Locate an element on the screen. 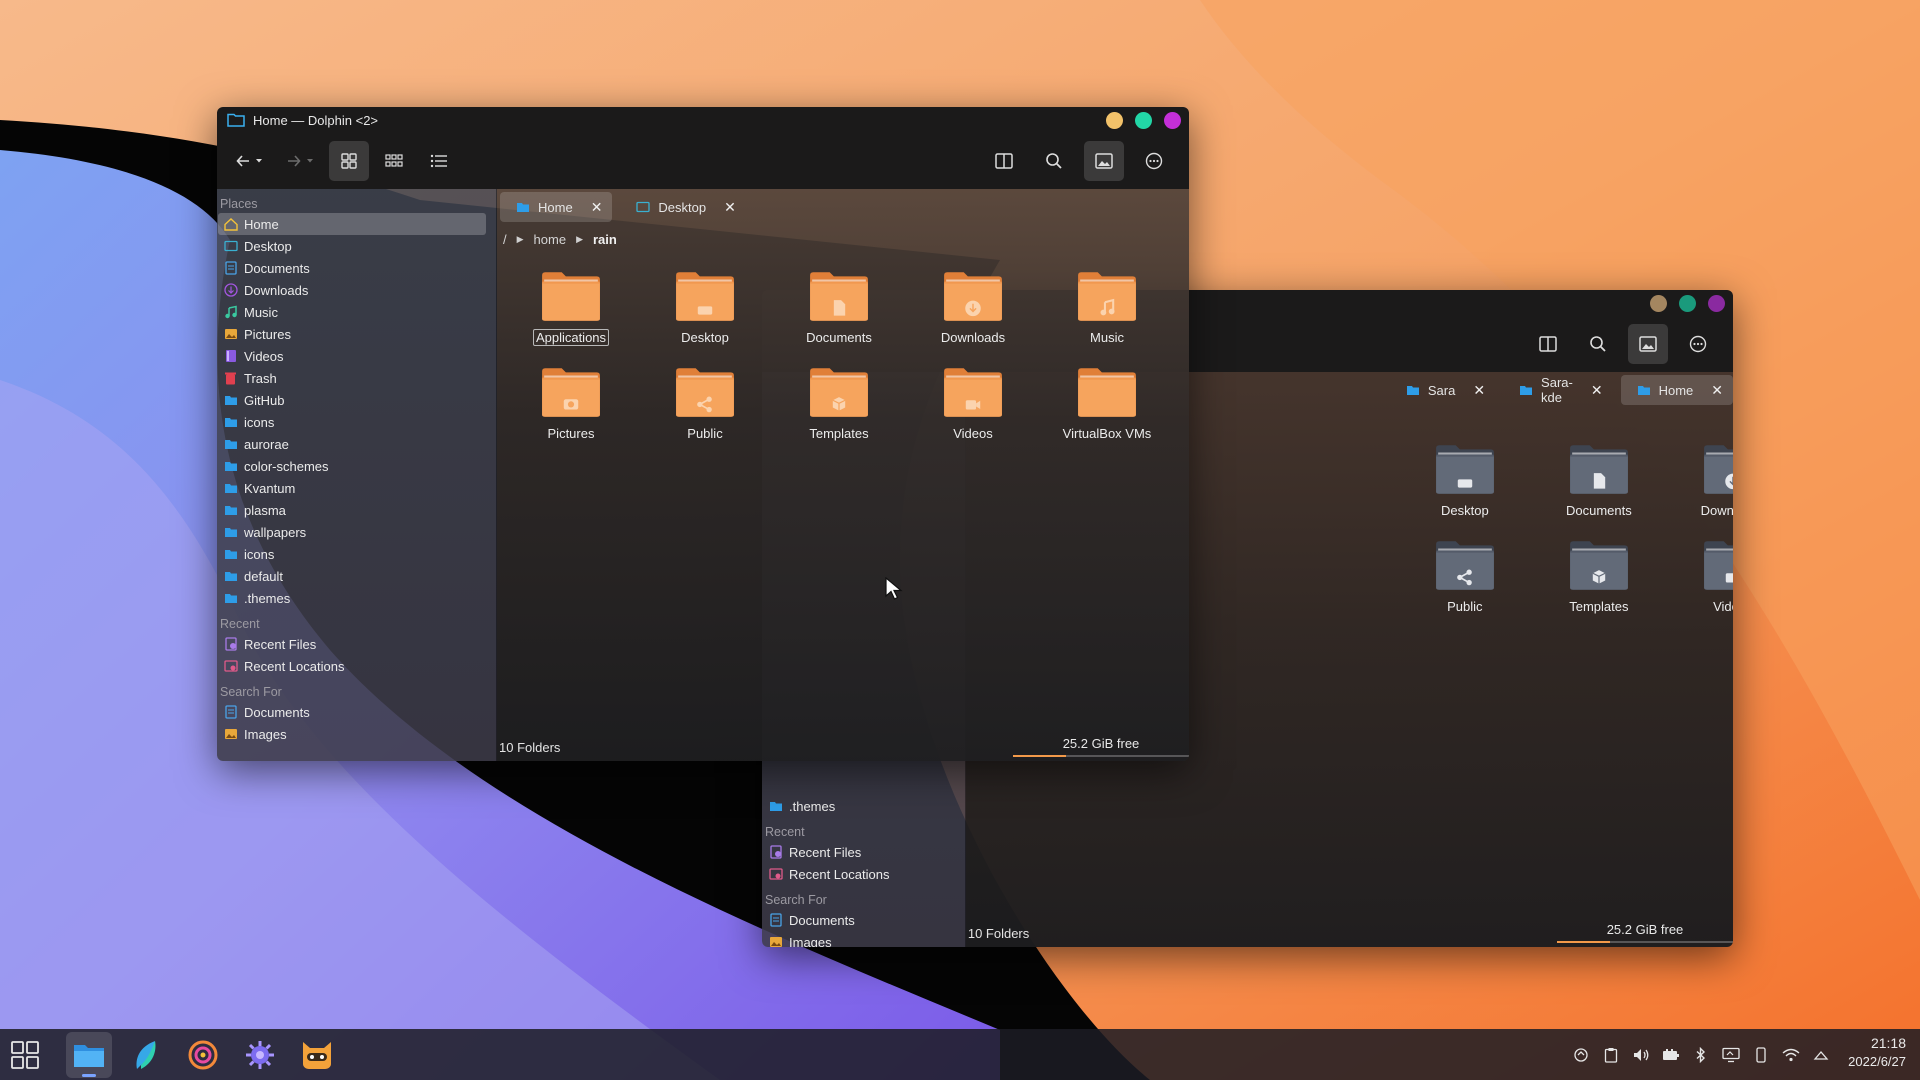 The height and width of the screenshot is (1080, 1920). sidebar-item-search-documents: Documents is located at coordinates (859, 920).